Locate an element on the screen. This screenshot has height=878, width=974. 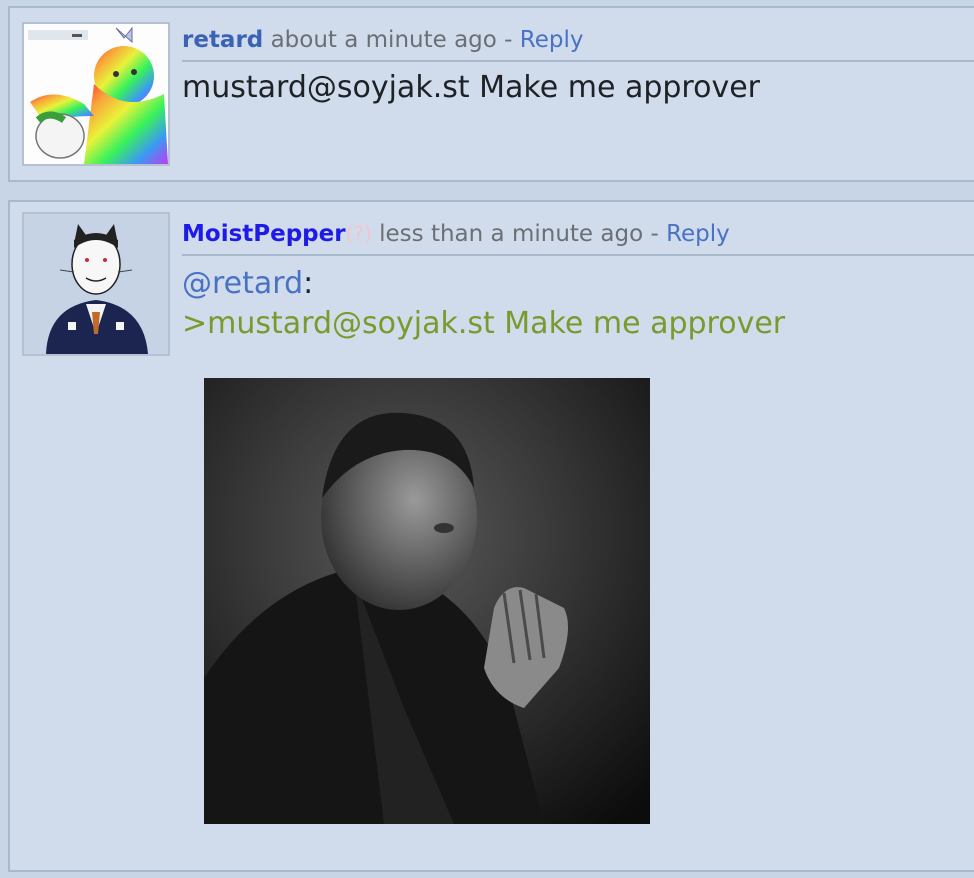
mention-link: @retard is located at coordinates (242, 283).